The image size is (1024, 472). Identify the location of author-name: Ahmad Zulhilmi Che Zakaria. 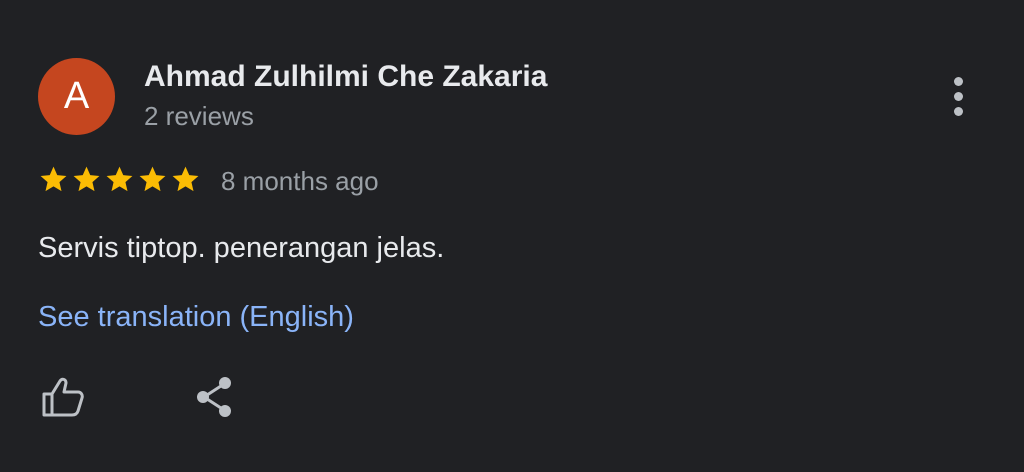
(345, 77).